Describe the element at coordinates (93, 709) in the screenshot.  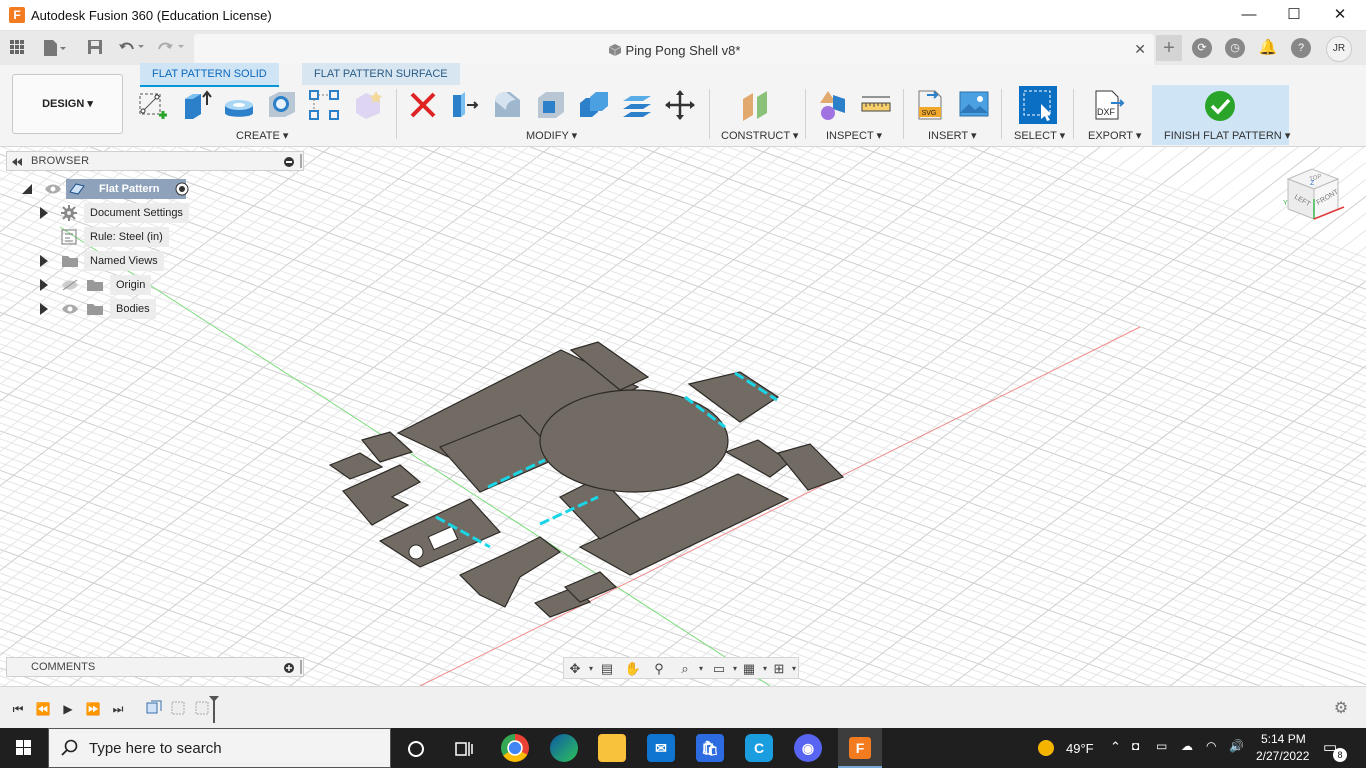
I see `step-forward-icon: ⏩` at that location.